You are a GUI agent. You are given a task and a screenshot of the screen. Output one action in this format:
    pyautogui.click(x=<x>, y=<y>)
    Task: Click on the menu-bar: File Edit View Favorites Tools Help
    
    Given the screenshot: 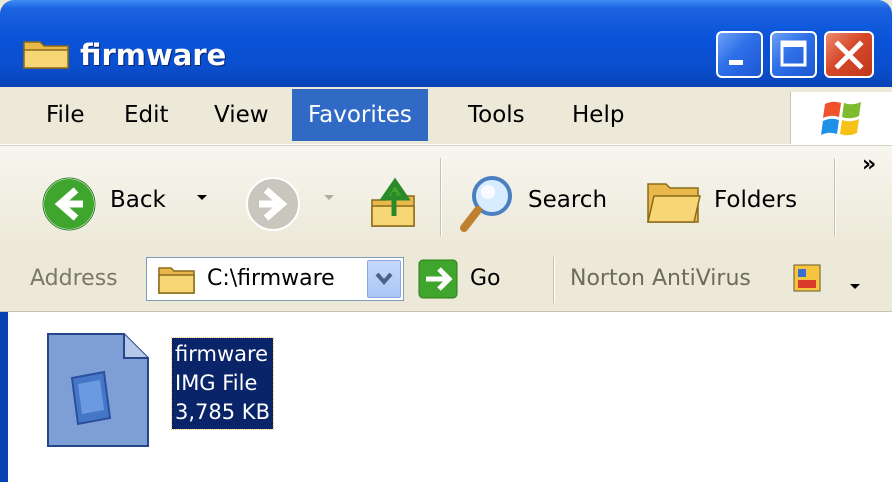 What is the action you would take?
    pyautogui.click(x=446, y=116)
    